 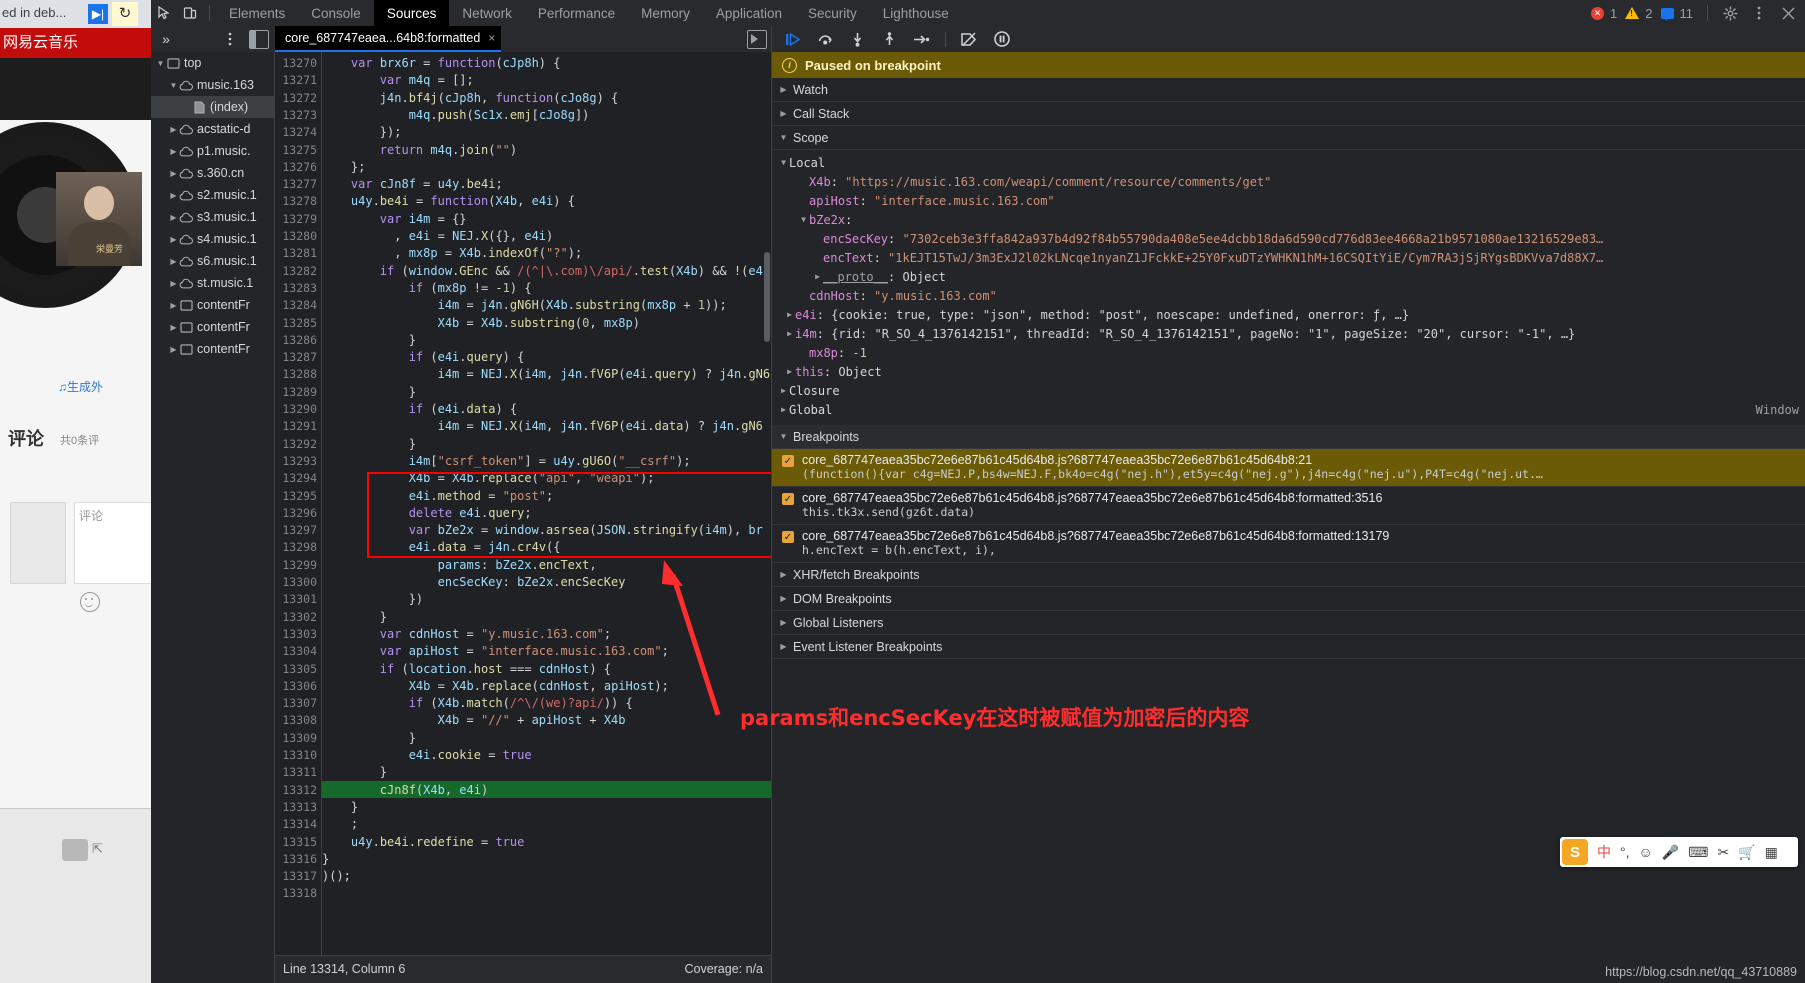 I want to click on tab-security: Security, so click(x=832, y=13).